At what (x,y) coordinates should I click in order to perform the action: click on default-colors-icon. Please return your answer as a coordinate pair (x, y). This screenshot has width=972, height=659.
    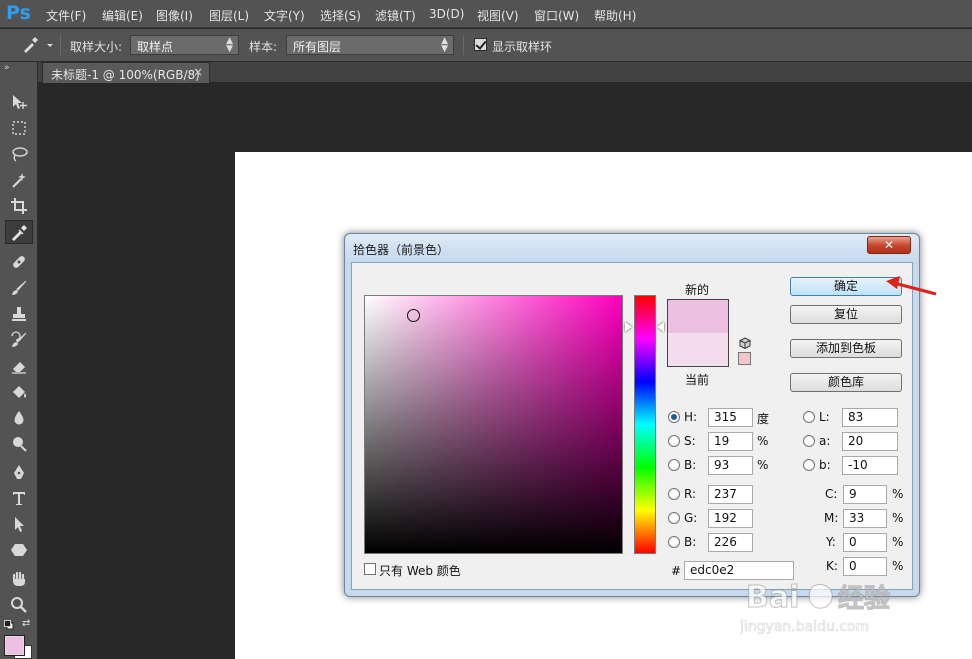
    Looking at the image, I should click on (9, 624).